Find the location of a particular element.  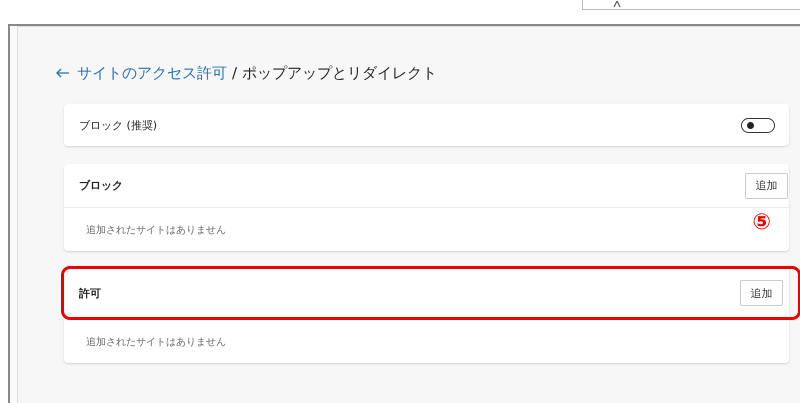

section-title: 許可 is located at coordinates (90, 293).